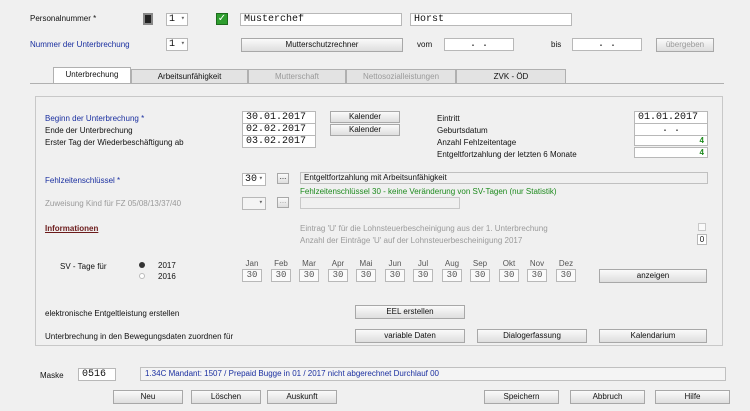  Describe the element at coordinates (112, 313) in the screenshot. I see `eel-label: elektronische Entgeltleistung erstellen` at that location.